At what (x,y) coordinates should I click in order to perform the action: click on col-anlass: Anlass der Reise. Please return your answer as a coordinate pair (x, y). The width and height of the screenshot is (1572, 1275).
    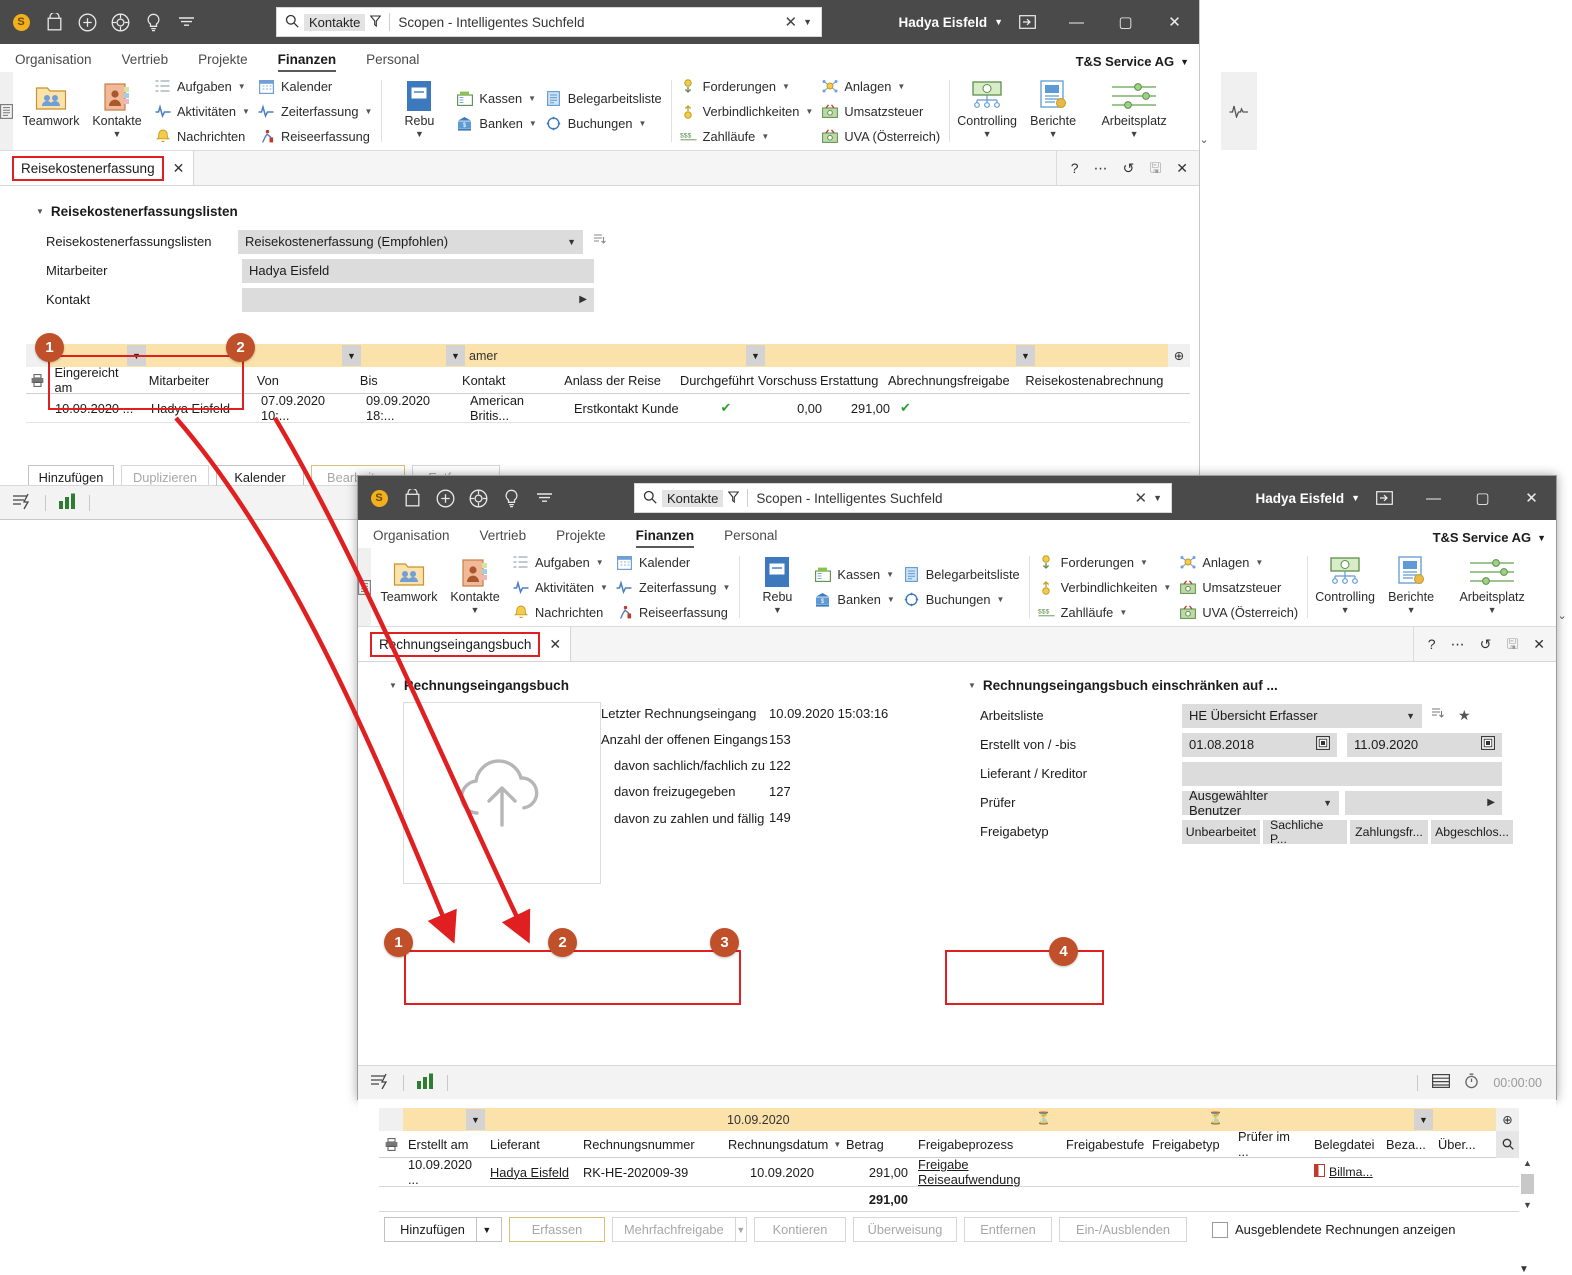
    Looking at the image, I should click on (617, 380).